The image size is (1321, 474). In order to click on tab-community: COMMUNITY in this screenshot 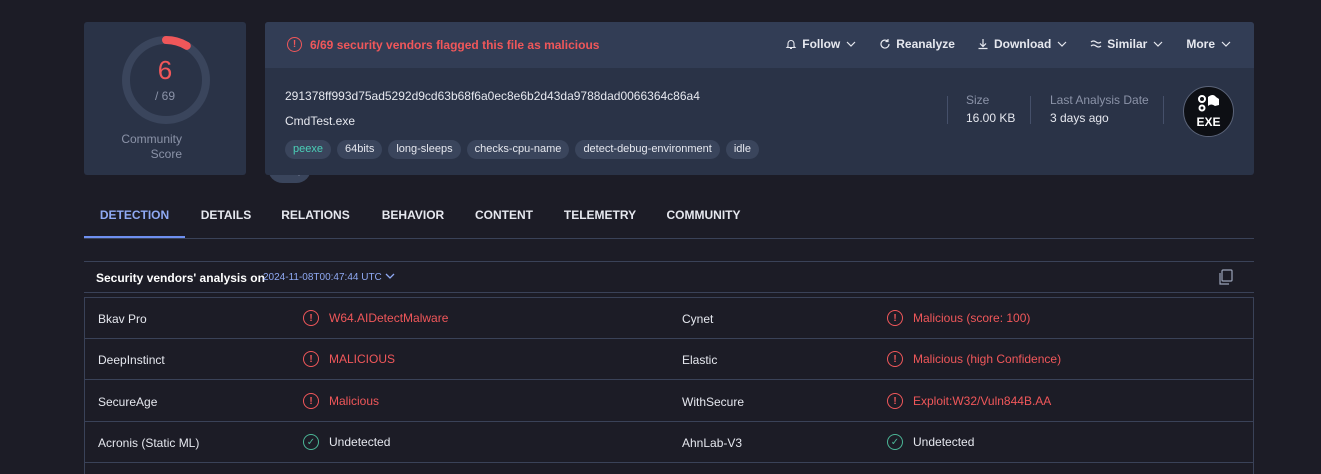, I will do `click(703, 217)`.